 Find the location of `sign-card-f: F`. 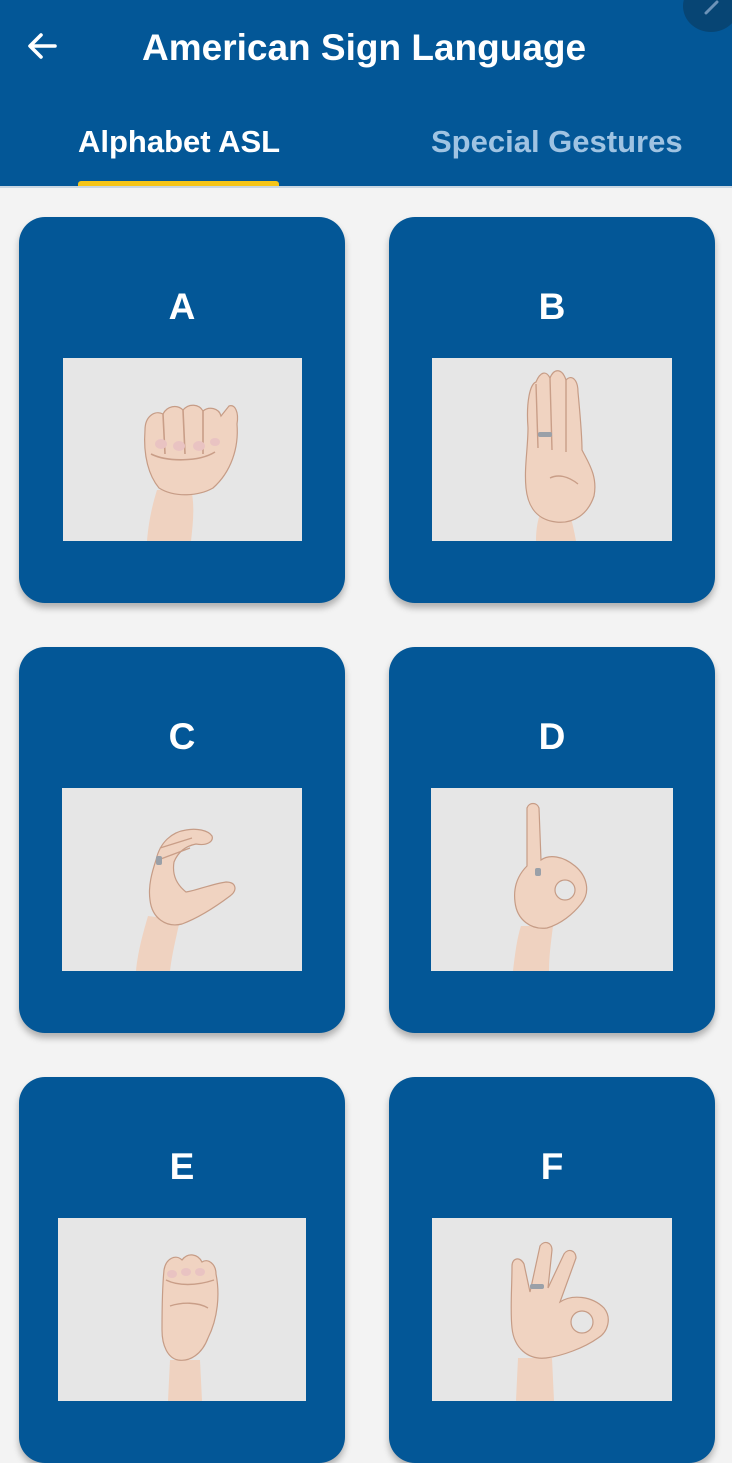

sign-card-f: F is located at coordinates (552, 1270).